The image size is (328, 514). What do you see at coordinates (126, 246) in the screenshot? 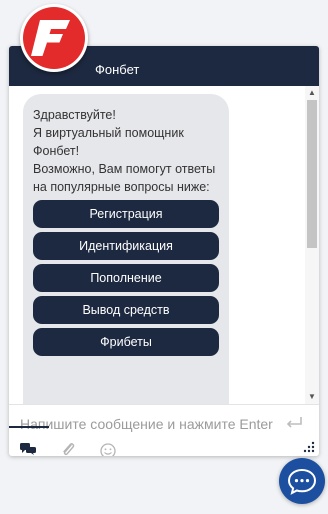
I see `quick-reply-identification: Идентификация` at bounding box center [126, 246].